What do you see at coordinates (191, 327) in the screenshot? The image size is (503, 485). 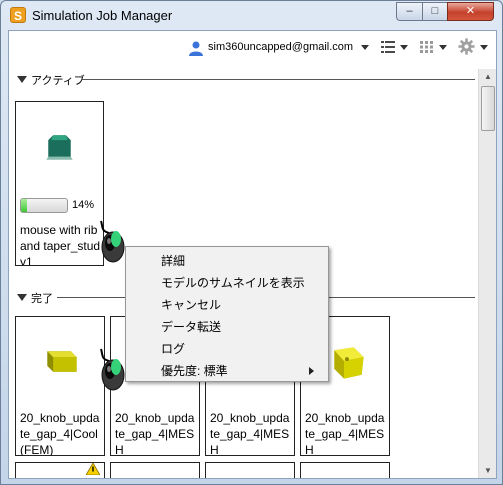 I see `menu-item-data-transfer: データ転送` at bounding box center [191, 327].